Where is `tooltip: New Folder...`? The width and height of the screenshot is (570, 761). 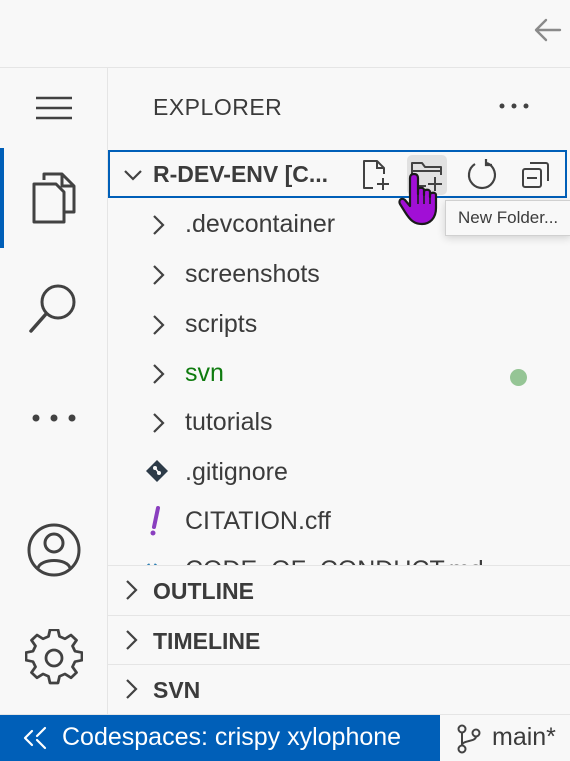 tooltip: New Folder... is located at coordinates (507, 218).